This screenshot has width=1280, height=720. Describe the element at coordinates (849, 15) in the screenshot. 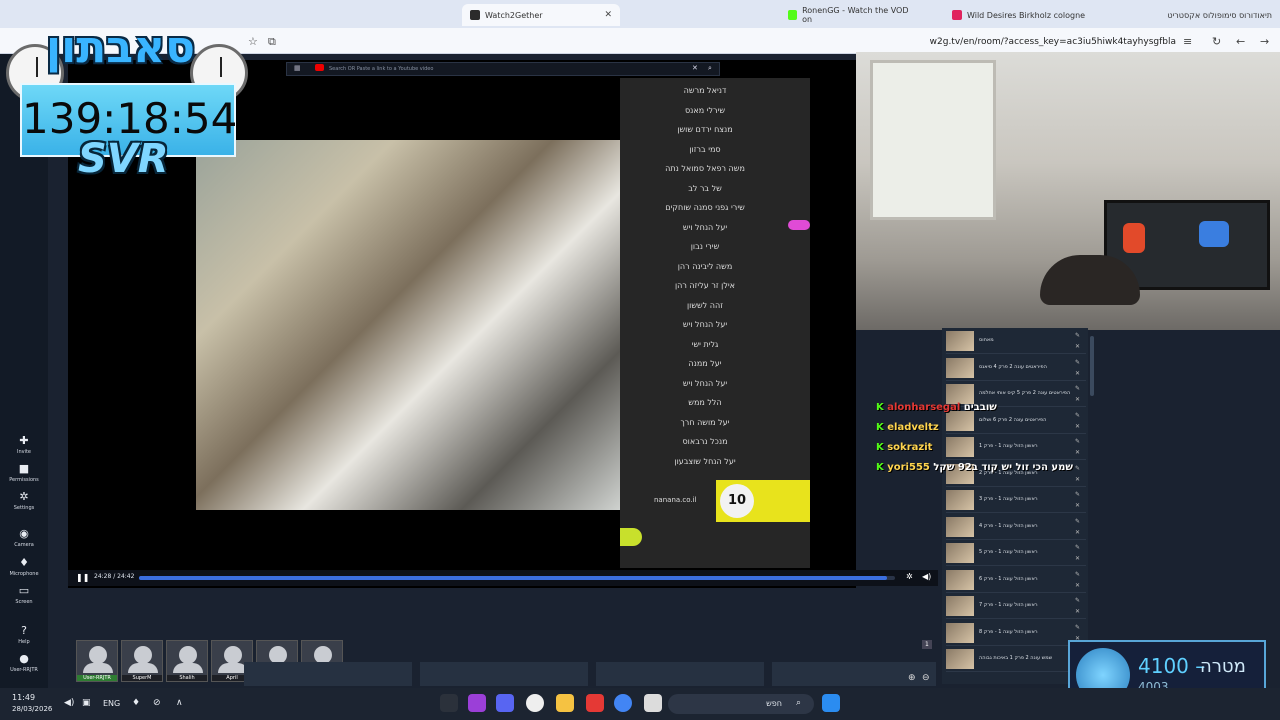

I see `tab-ronengg: RonenGG - Watch the VOD on` at that location.